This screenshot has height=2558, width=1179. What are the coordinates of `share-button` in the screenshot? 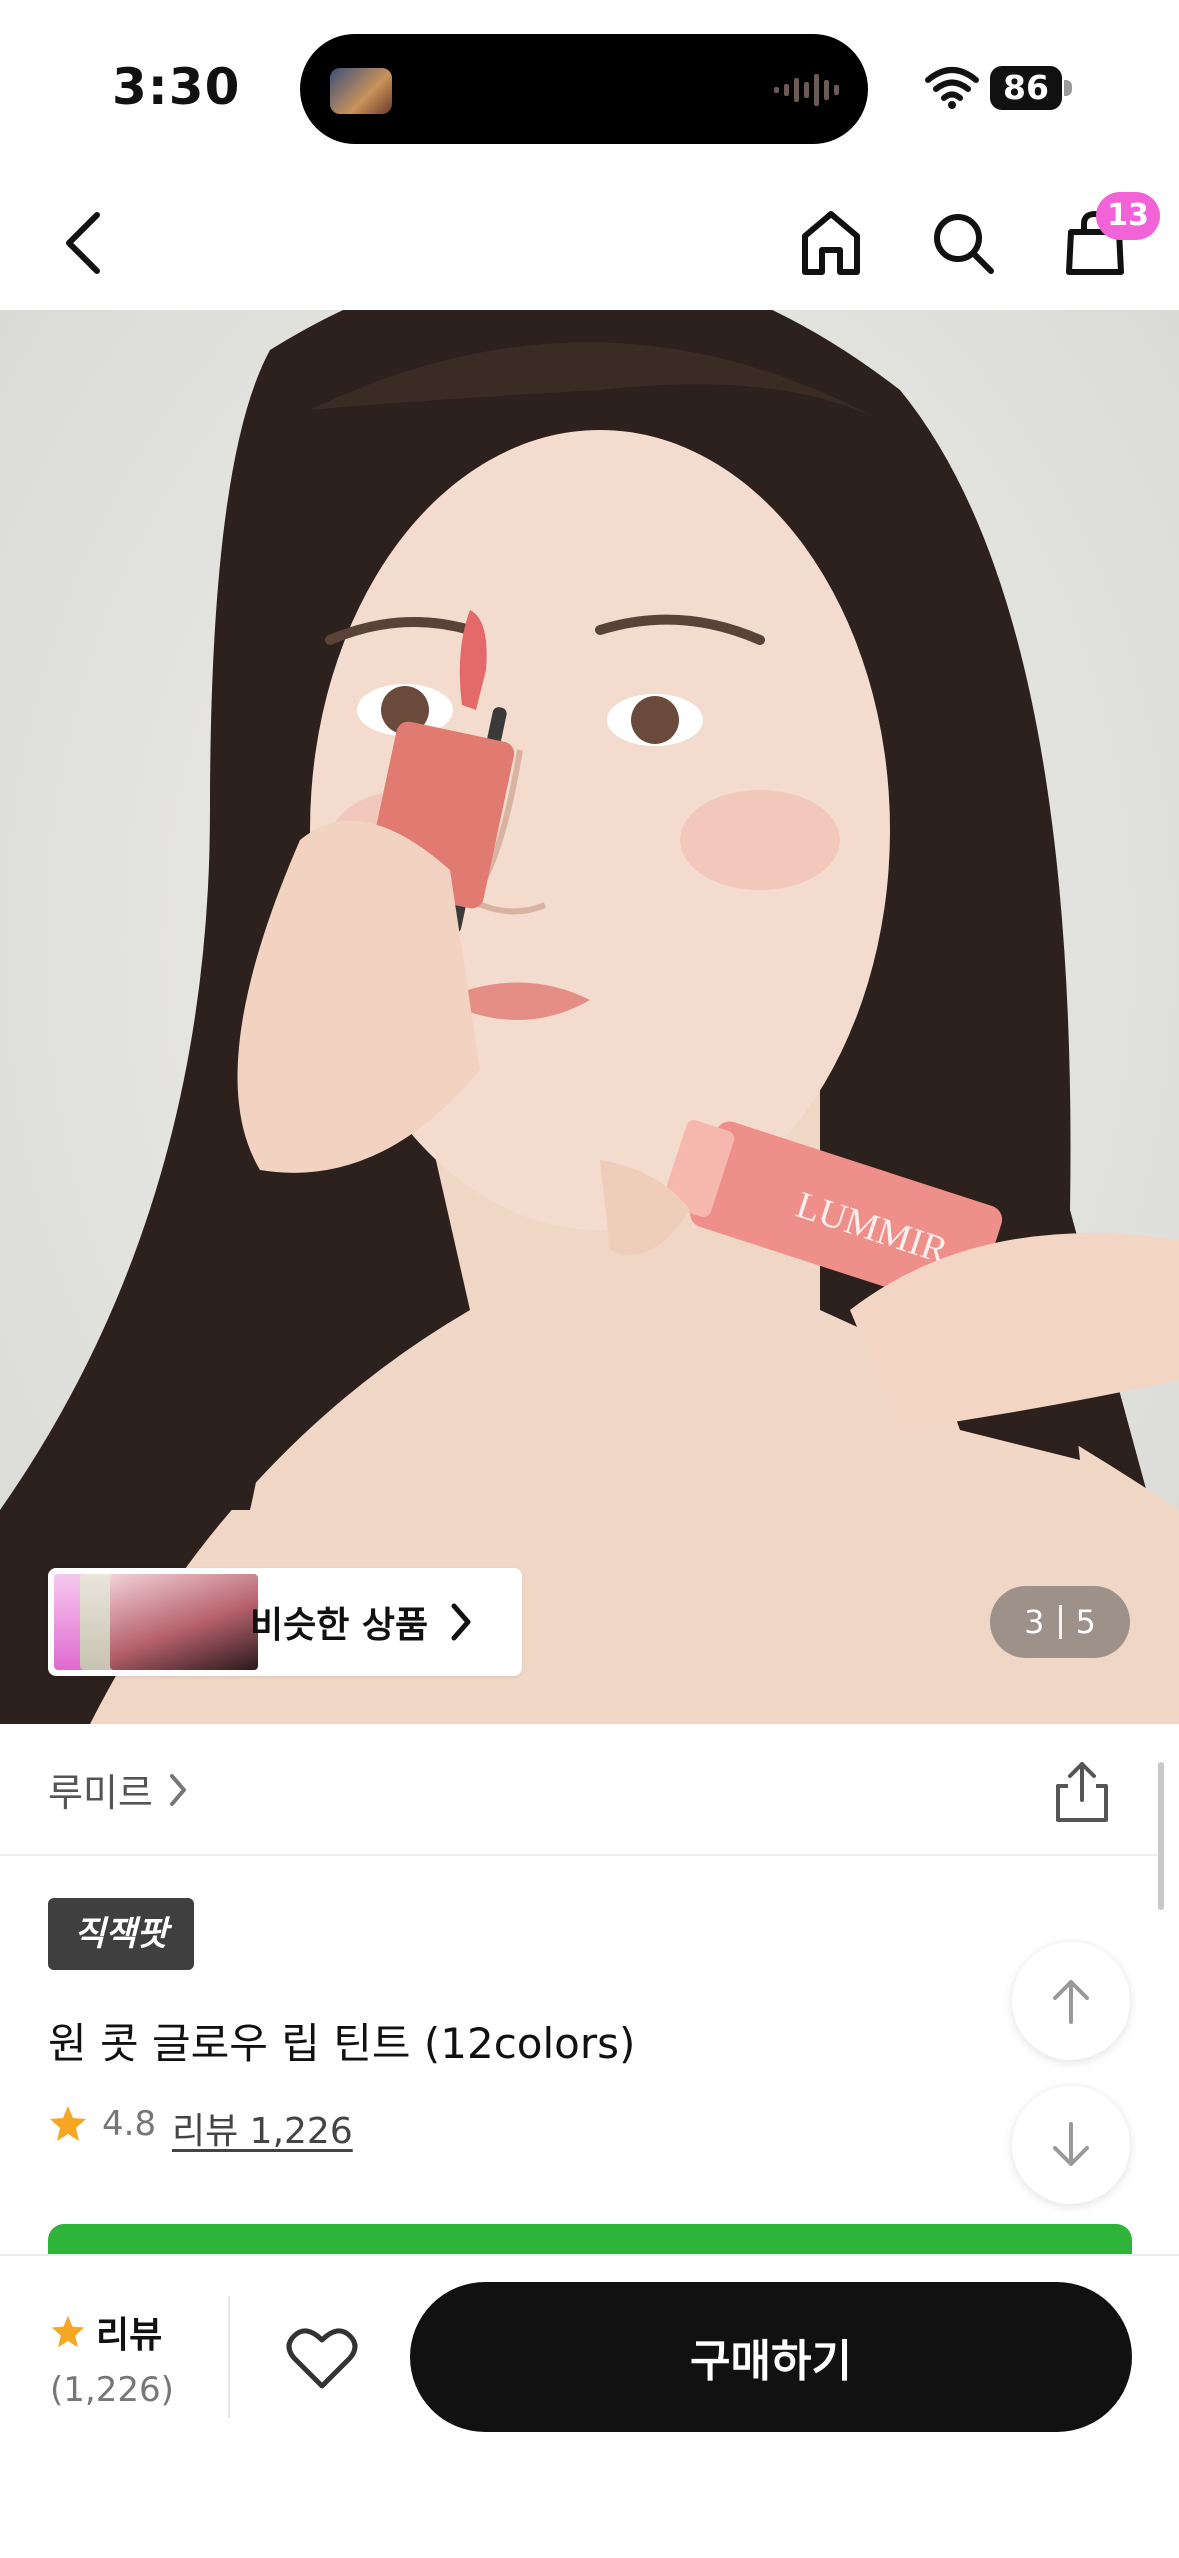 It's located at (1082, 1792).